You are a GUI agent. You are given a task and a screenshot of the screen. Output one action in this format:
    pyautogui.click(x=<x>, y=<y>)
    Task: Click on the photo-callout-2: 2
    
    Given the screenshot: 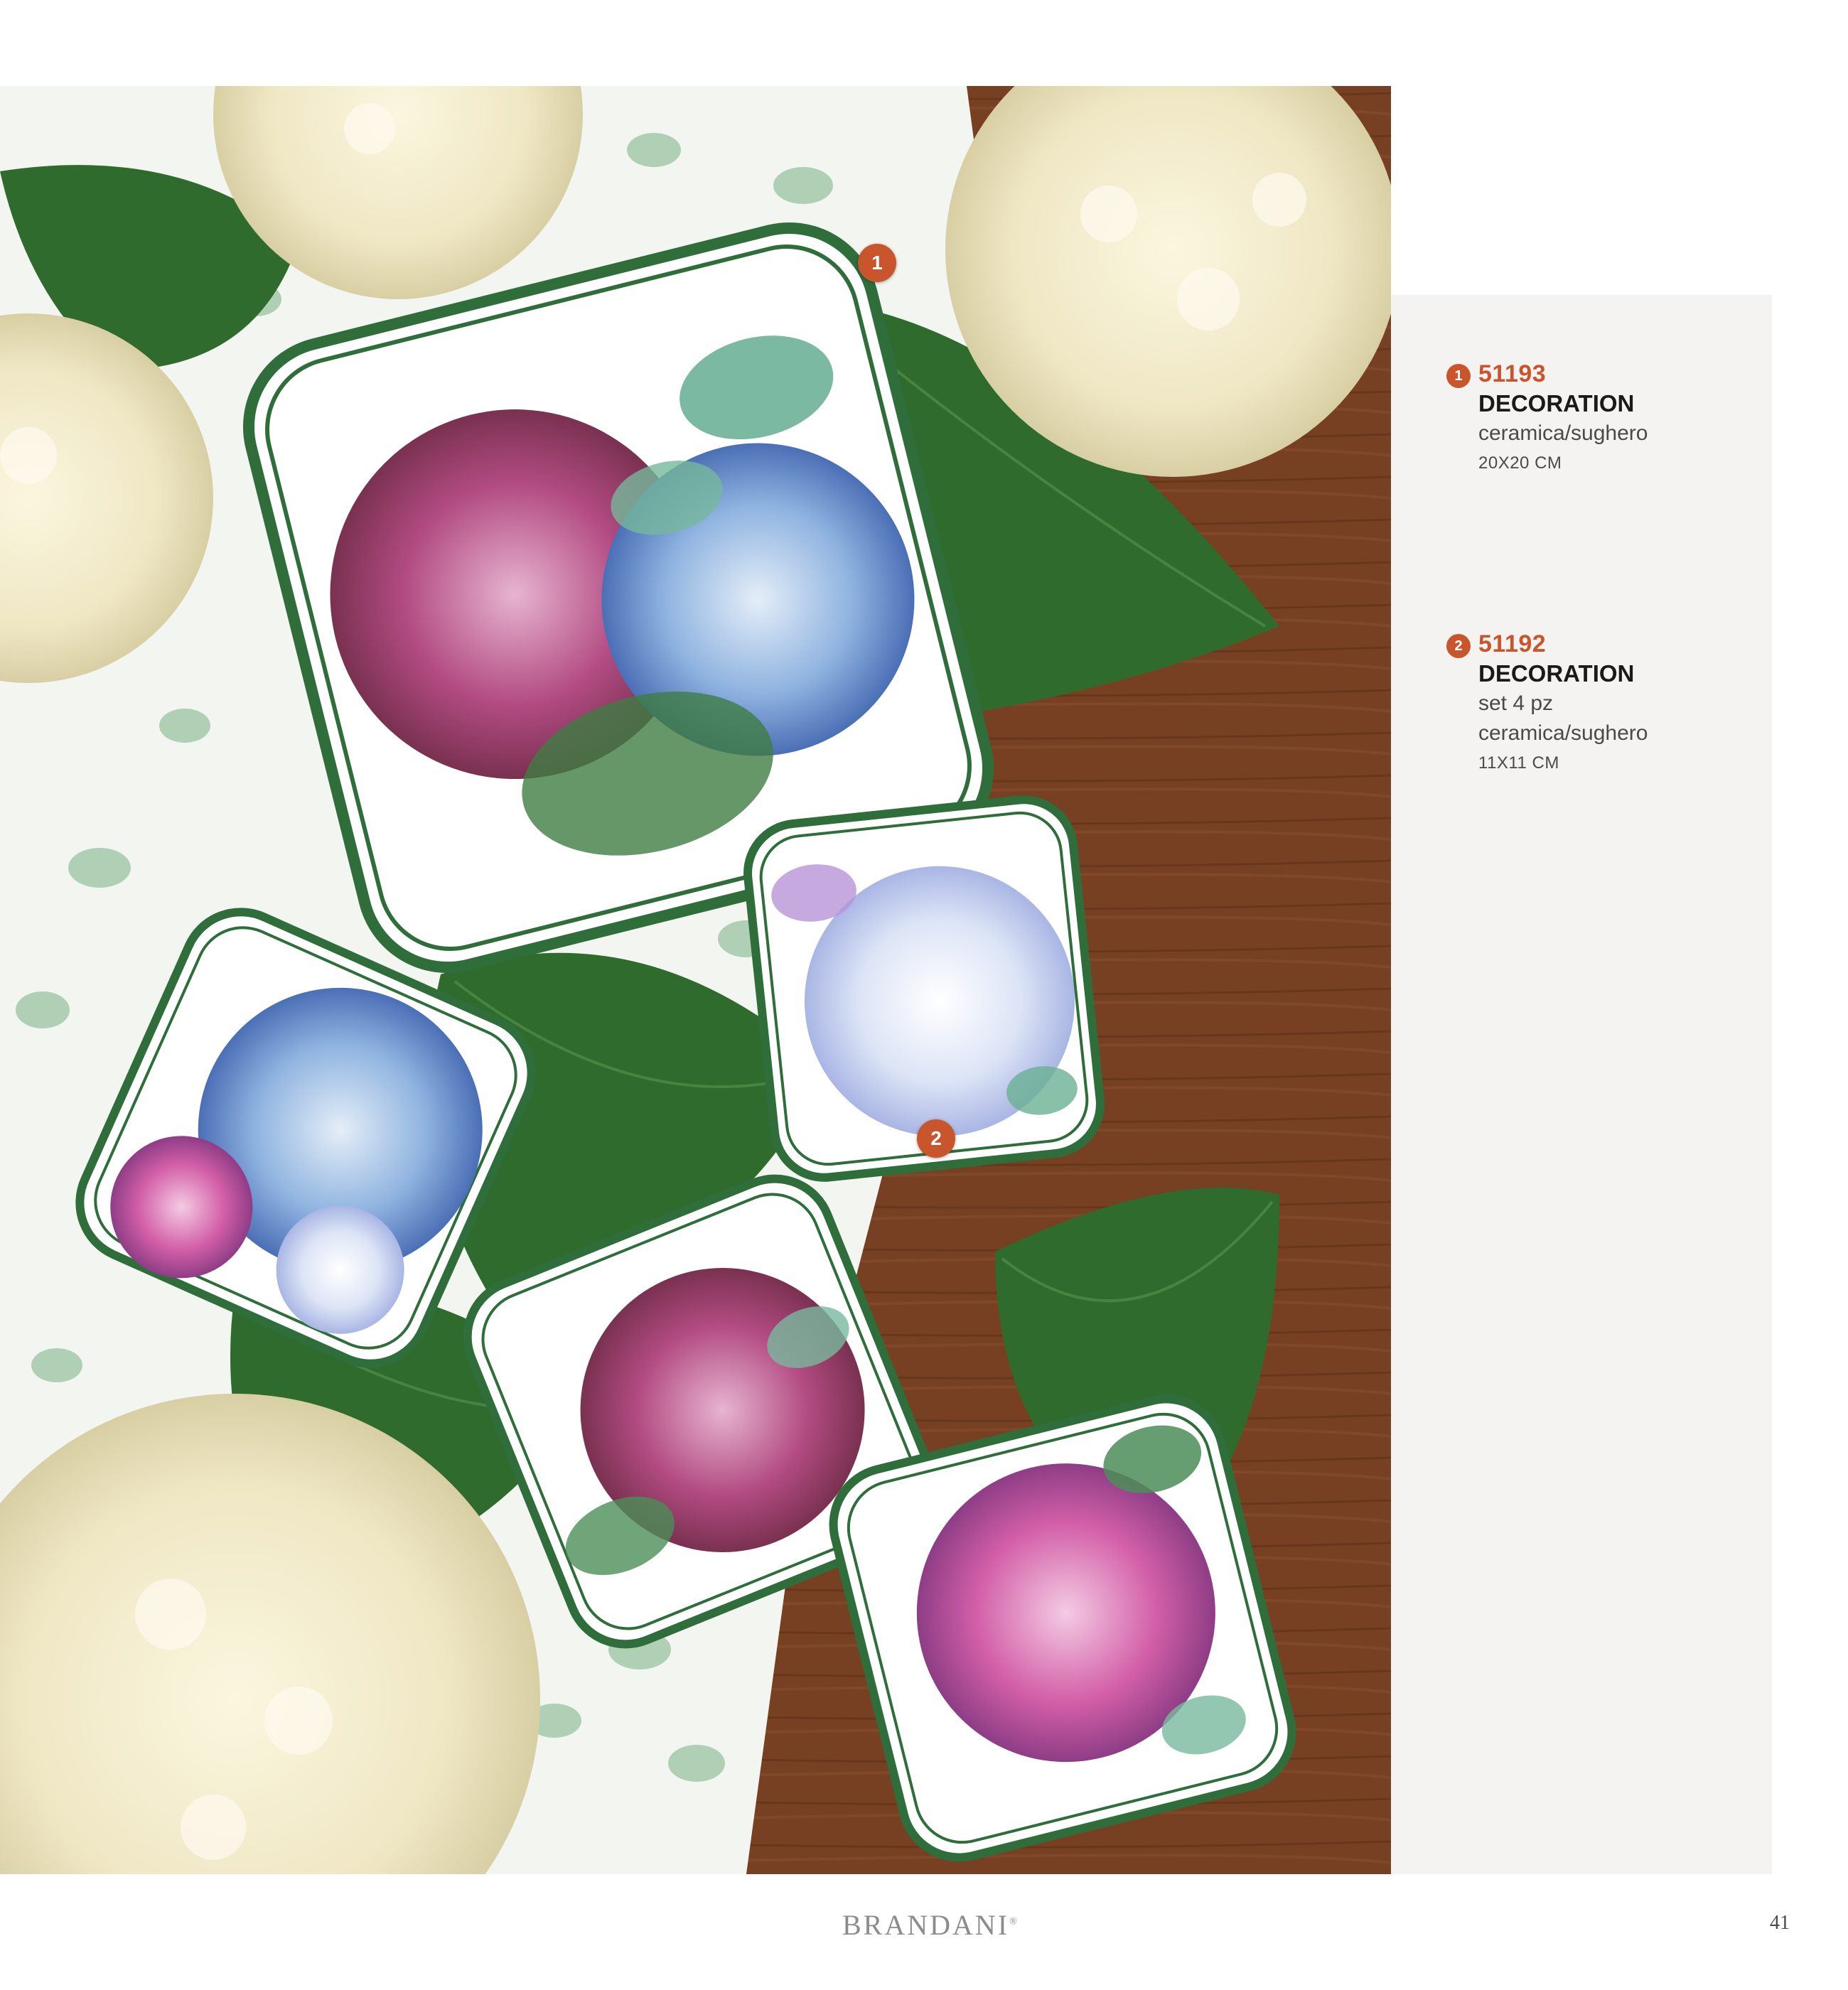 What is the action you would take?
    pyautogui.click(x=936, y=1139)
    